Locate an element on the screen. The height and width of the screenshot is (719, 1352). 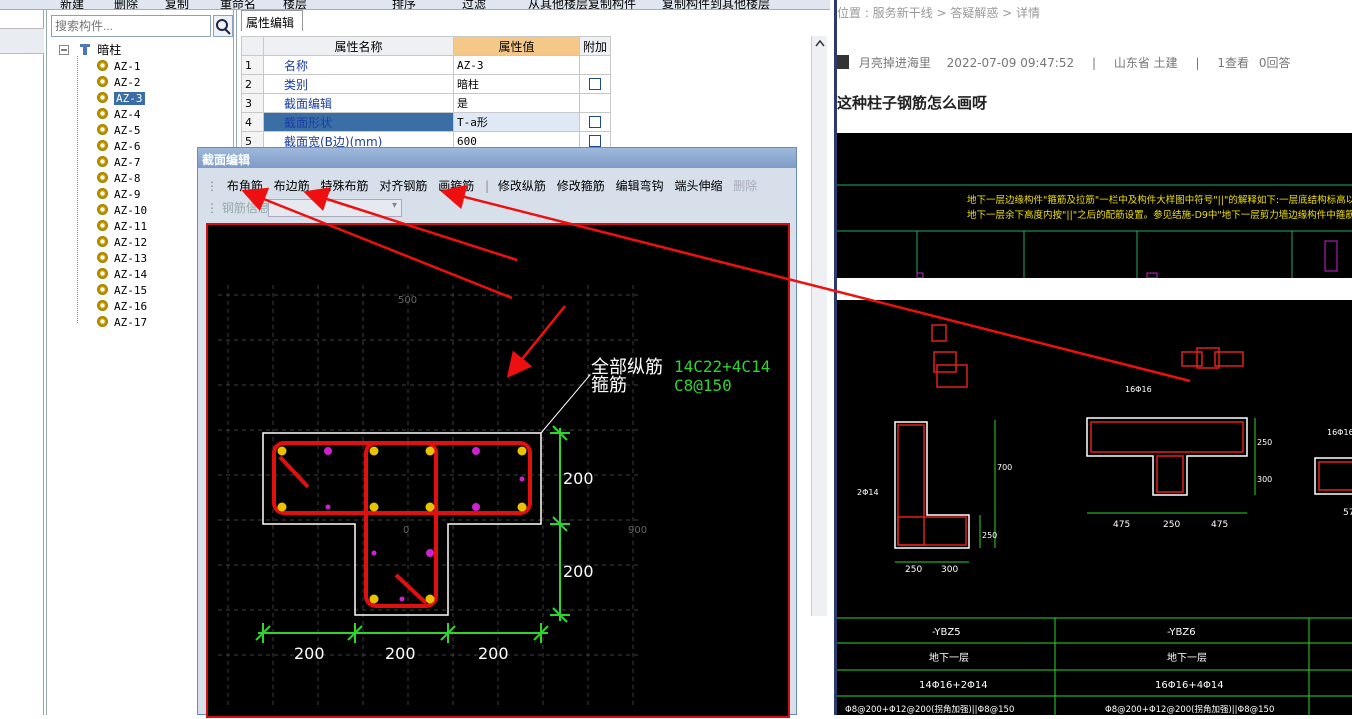
tree-item-az-17: AZ-17 is located at coordinates (122, 323).